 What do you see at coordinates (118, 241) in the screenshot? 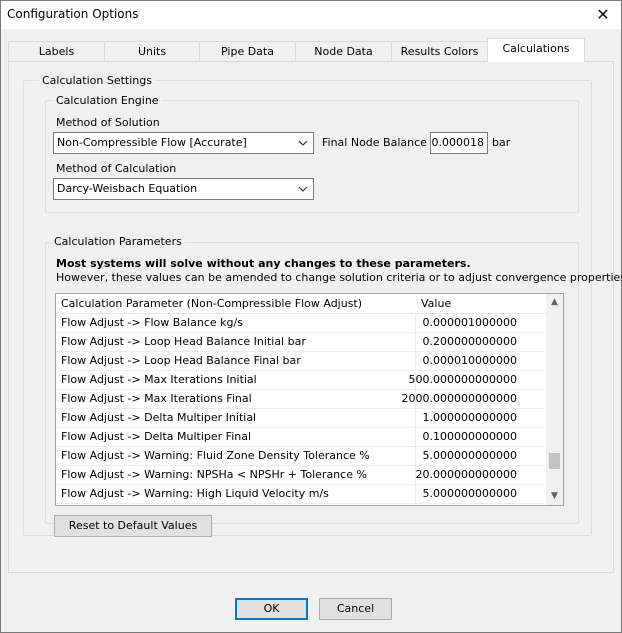
I see `calculation-parameters-legend: Calculation Parameters` at bounding box center [118, 241].